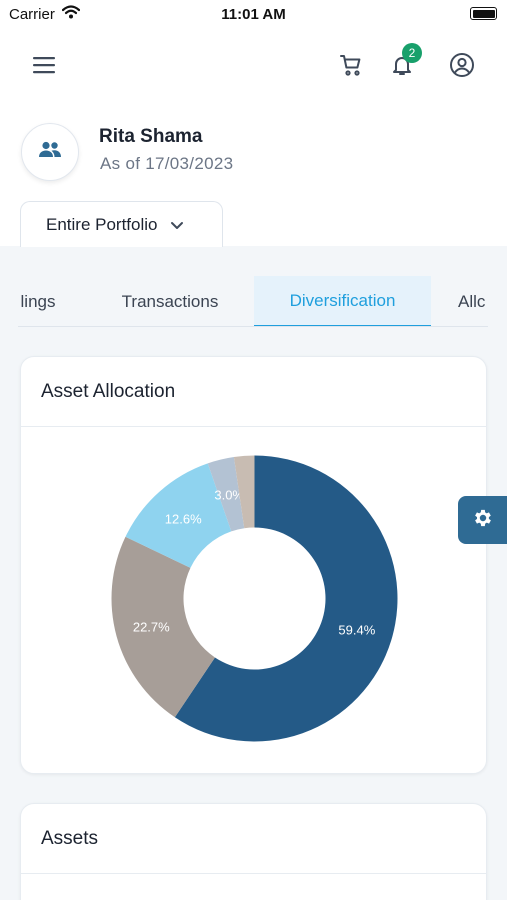 This screenshot has width=507, height=900. What do you see at coordinates (108, 391) in the screenshot?
I see `asset-allocation-title: Asset Allocation` at bounding box center [108, 391].